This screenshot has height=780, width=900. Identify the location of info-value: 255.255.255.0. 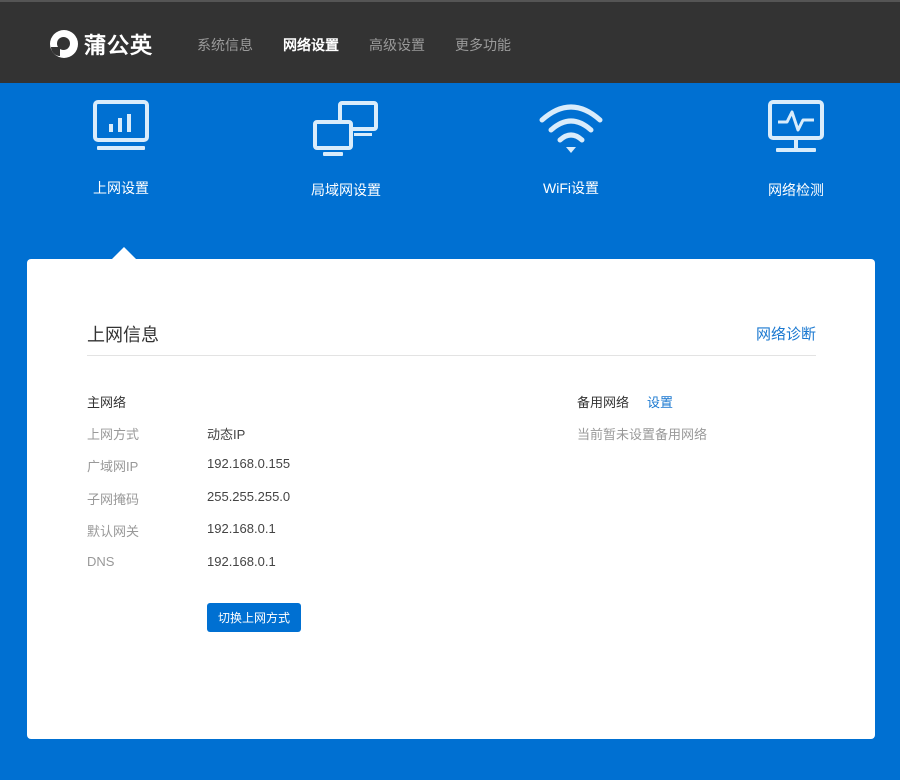
(249, 496).